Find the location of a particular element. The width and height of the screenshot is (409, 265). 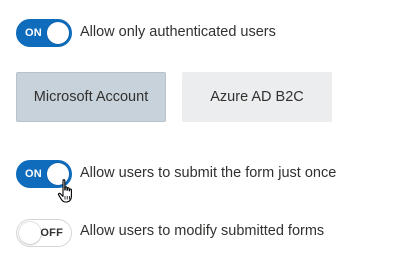

modify-submitted-toggle: OFF is located at coordinates (44, 233).